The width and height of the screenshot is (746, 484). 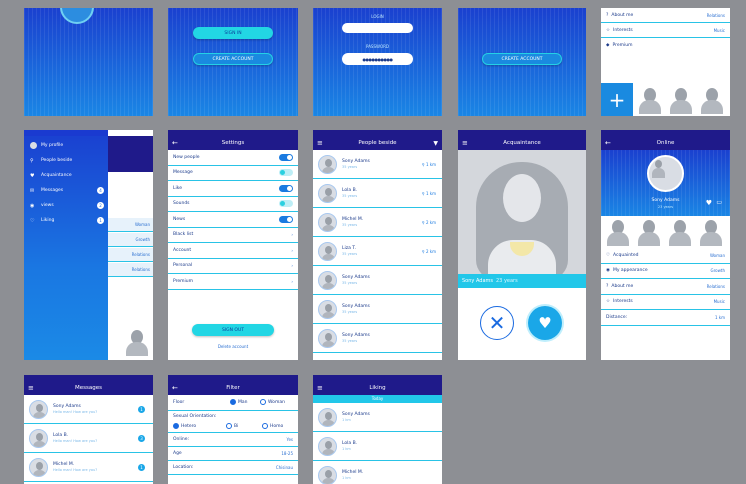 What do you see at coordinates (665, 256) in the screenshot?
I see `detail-row: ♡ Acquainted Woman` at bounding box center [665, 256].